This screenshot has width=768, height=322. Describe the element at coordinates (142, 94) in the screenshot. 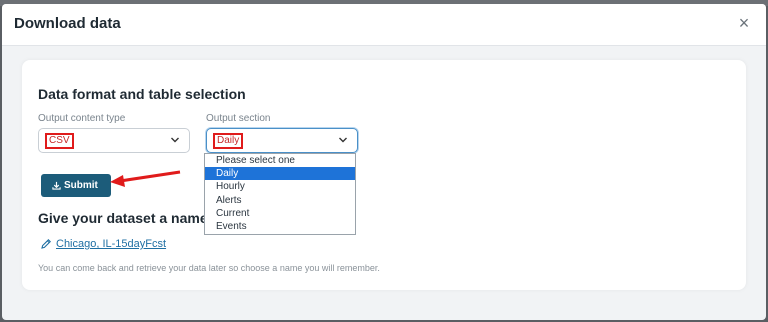

I see `format-section-title: Data format and table selection` at that location.